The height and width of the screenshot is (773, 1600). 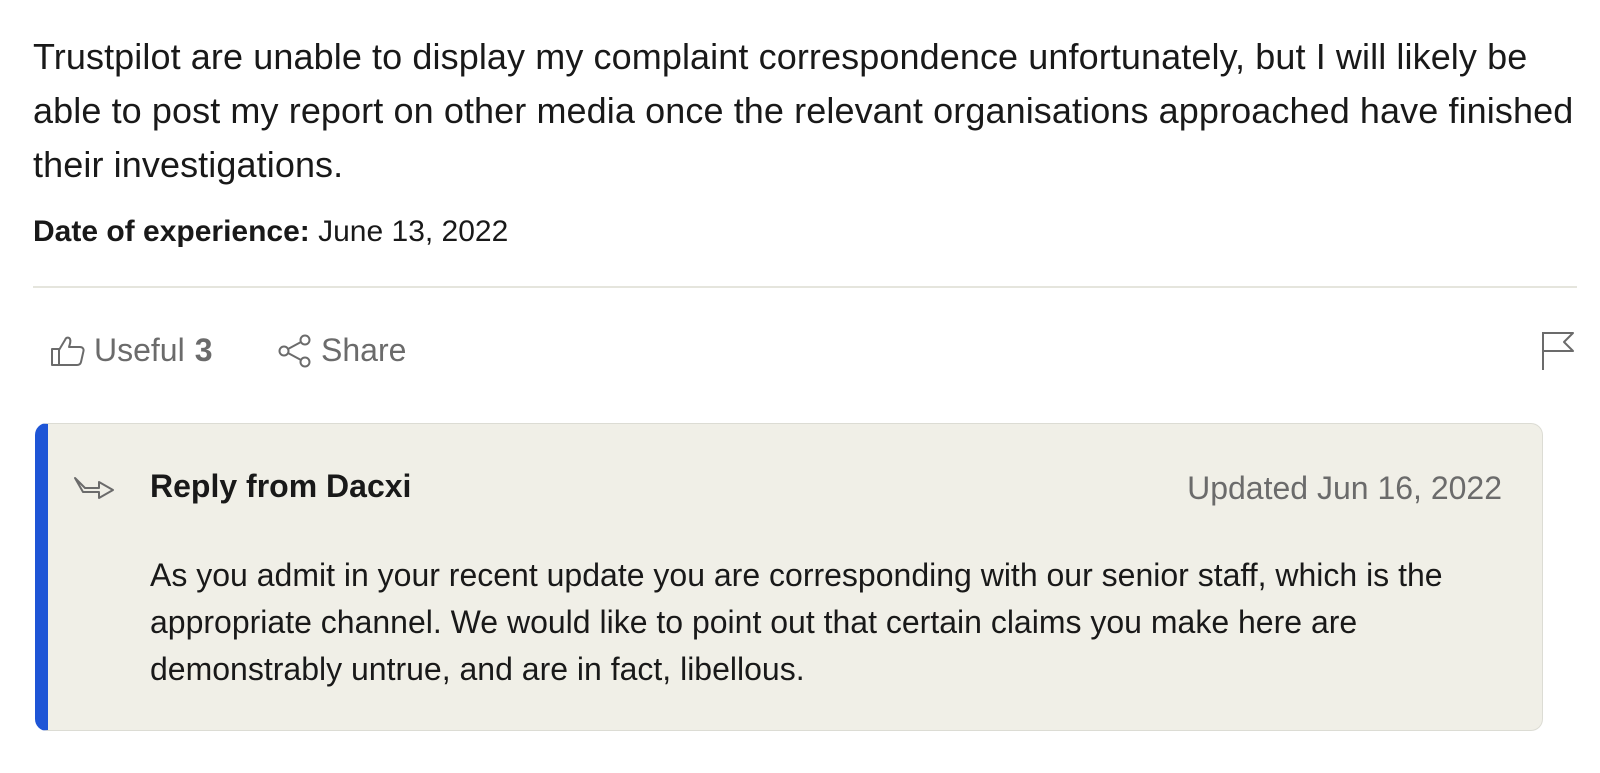 I want to click on date-of-experience-label: Date of experience:, so click(x=171, y=231).